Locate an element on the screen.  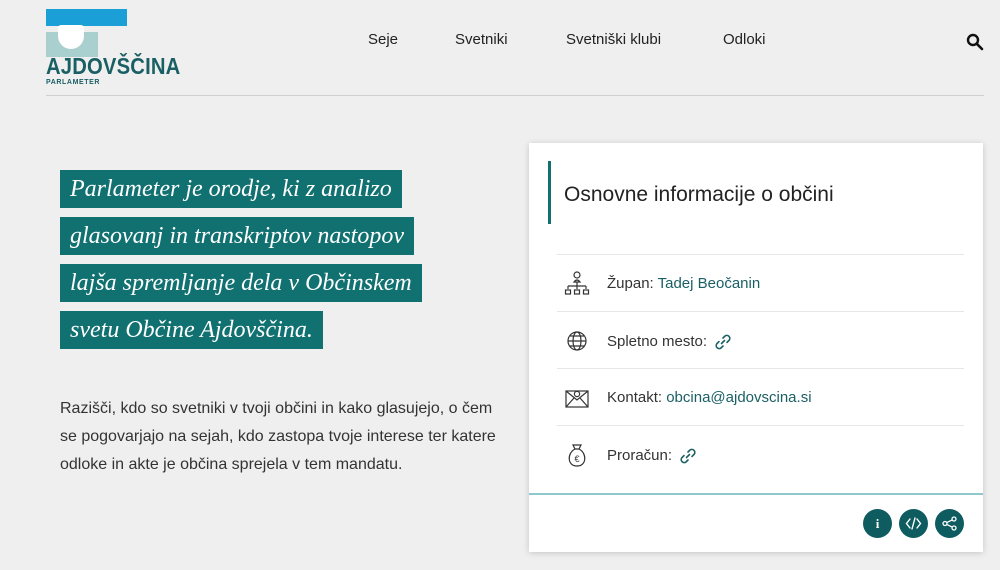
embed-button is located at coordinates (913, 523).